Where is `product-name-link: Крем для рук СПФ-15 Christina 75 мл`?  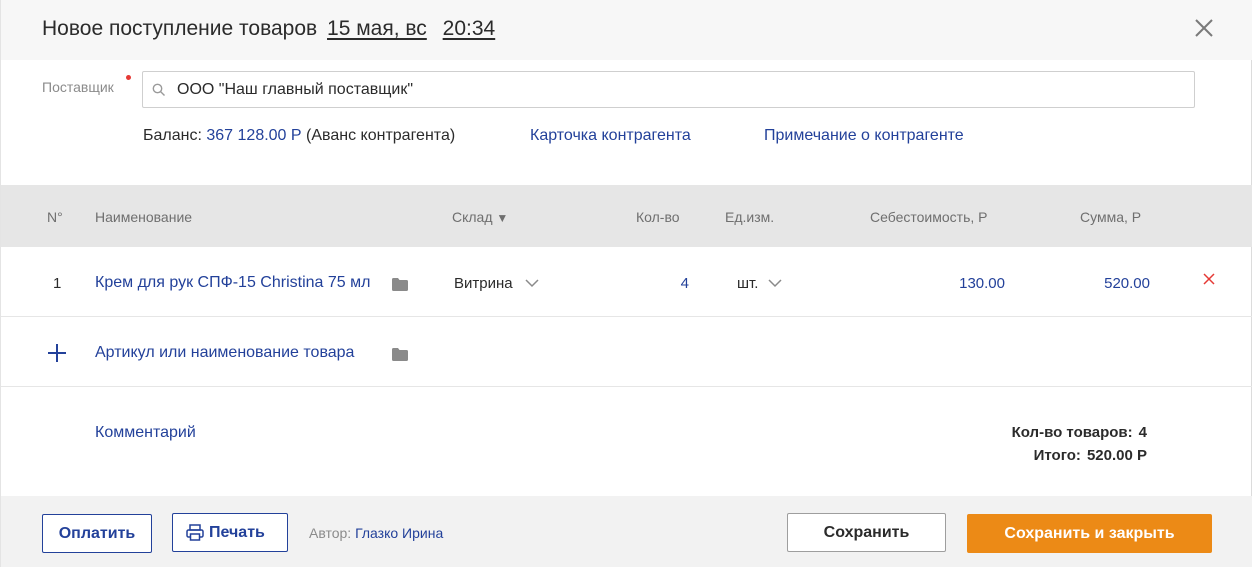 product-name-link: Крем для рук СПФ-15 Christina 75 мл is located at coordinates (235, 283).